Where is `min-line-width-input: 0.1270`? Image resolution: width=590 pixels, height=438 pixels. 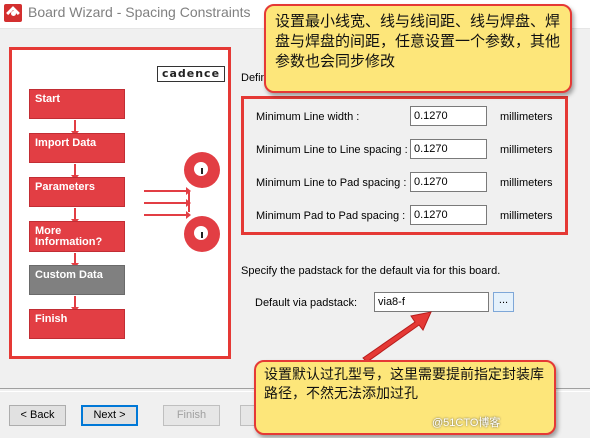 min-line-width-input: 0.1270 is located at coordinates (448, 116).